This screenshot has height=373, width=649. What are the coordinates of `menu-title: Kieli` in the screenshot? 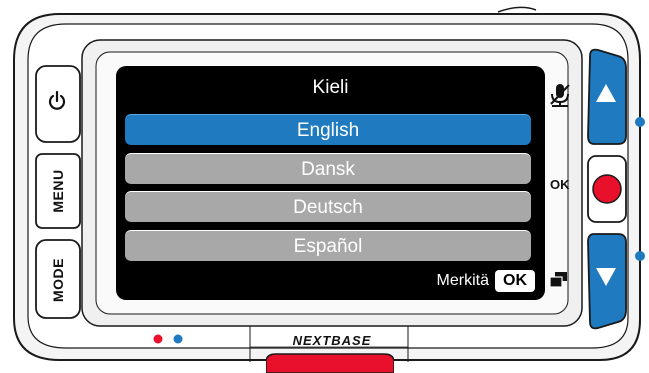 It's located at (330, 87).